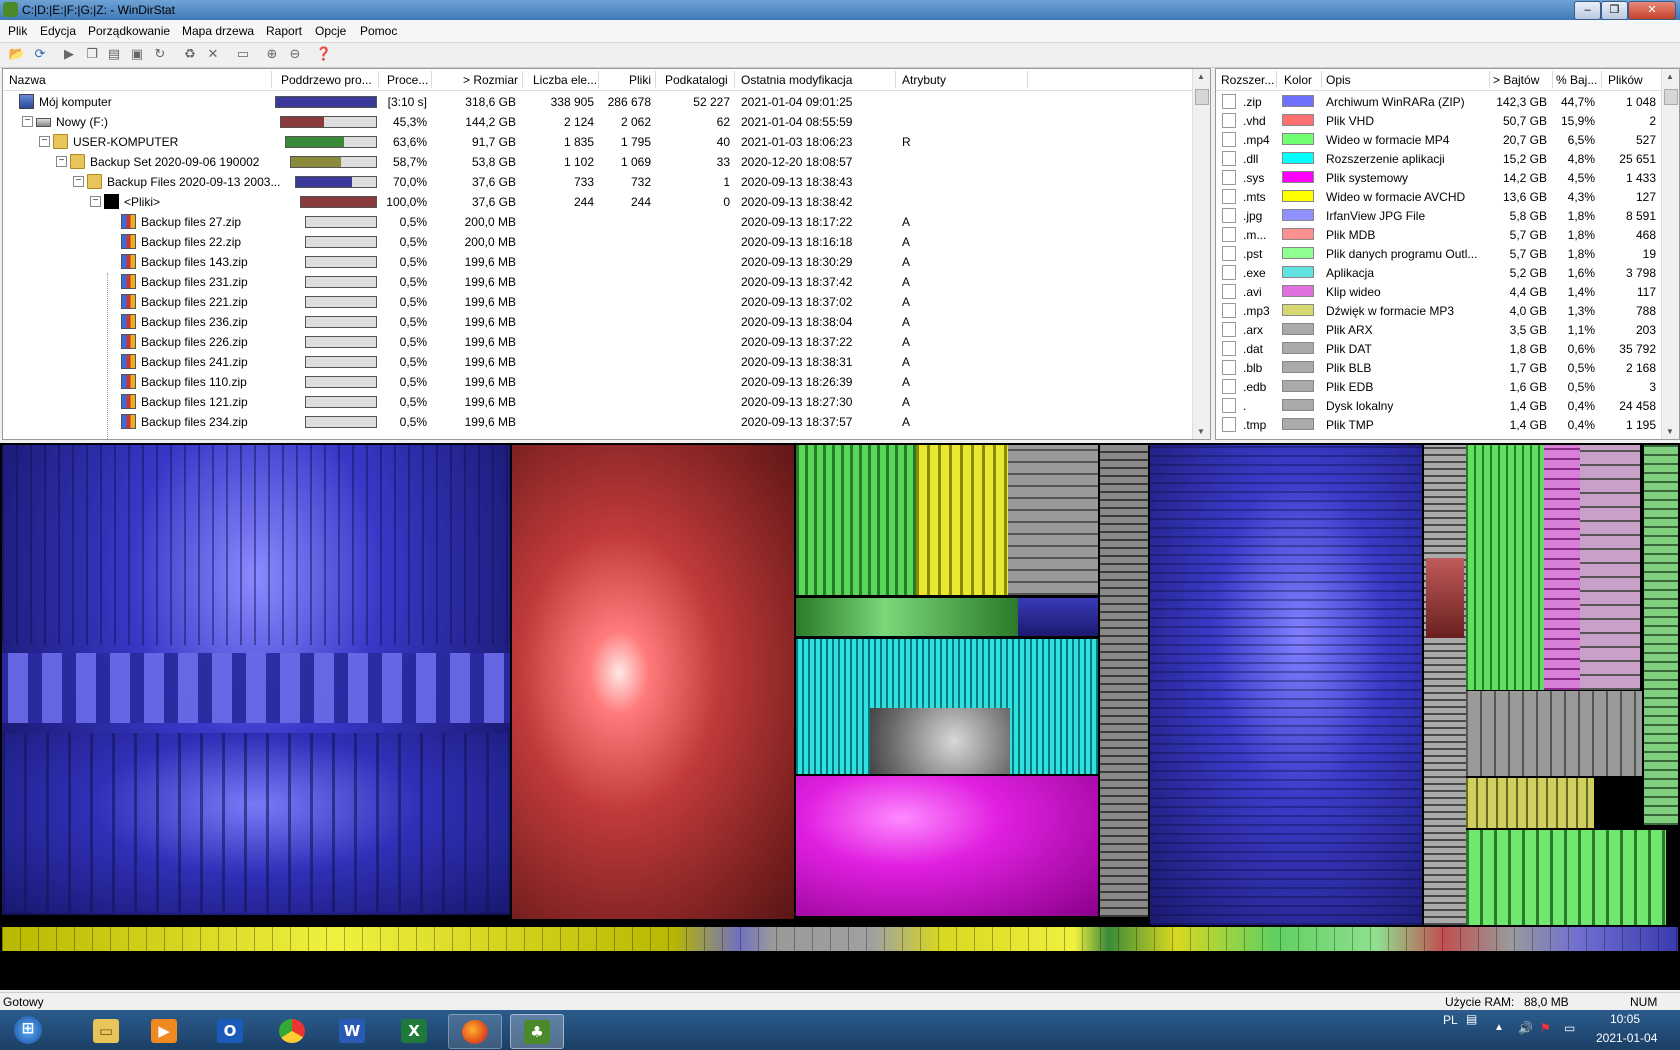 The height and width of the screenshot is (1050, 1680). Describe the element at coordinates (1447, 215) in the screenshot. I see `ext-row: .jpg IrfanView JPG File 5,8 GB 1,8% 8 591` at that location.